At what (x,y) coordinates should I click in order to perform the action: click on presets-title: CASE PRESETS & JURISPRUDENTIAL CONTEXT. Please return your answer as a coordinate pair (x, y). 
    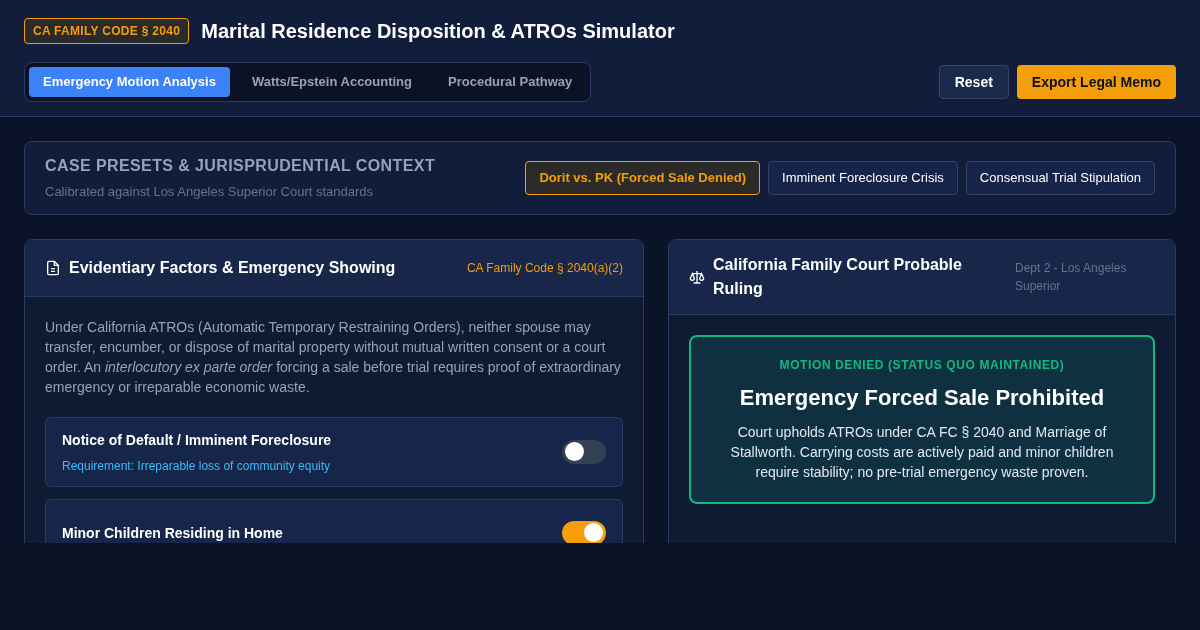
    Looking at the image, I should click on (240, 166).